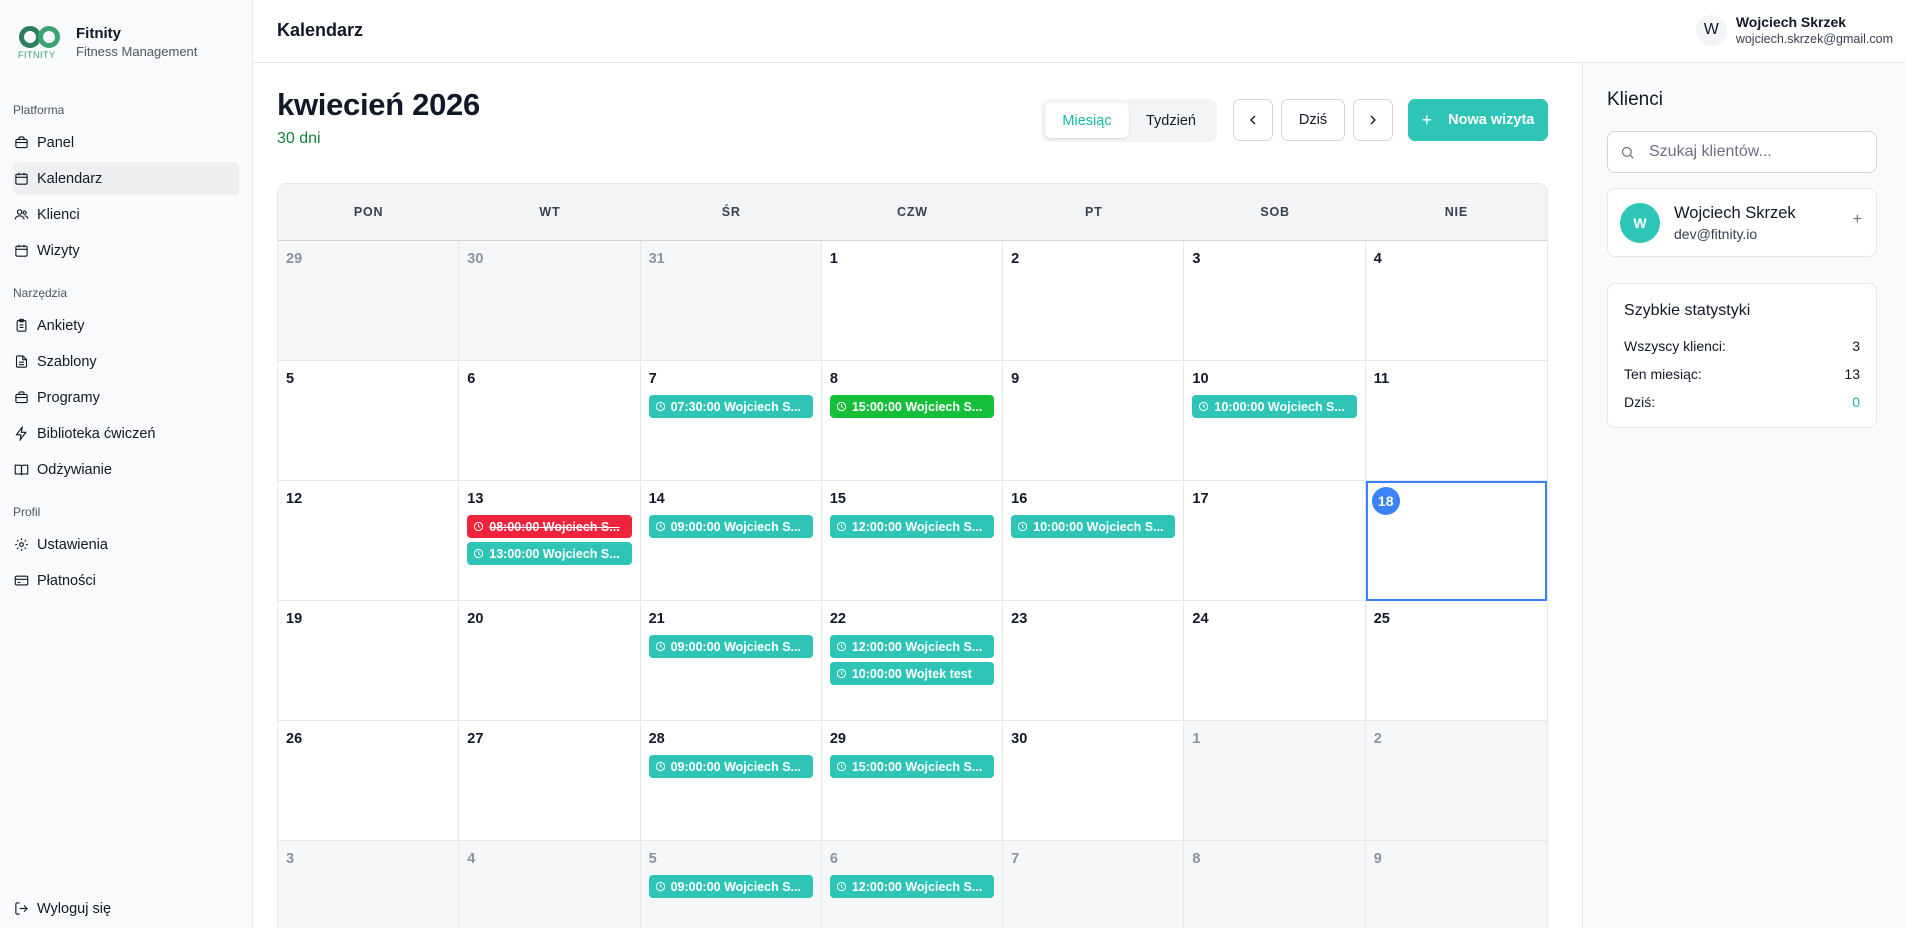  Describe the element at coordinates (369, 781) in the screenshot. I see `day-cell: 26` at that location.